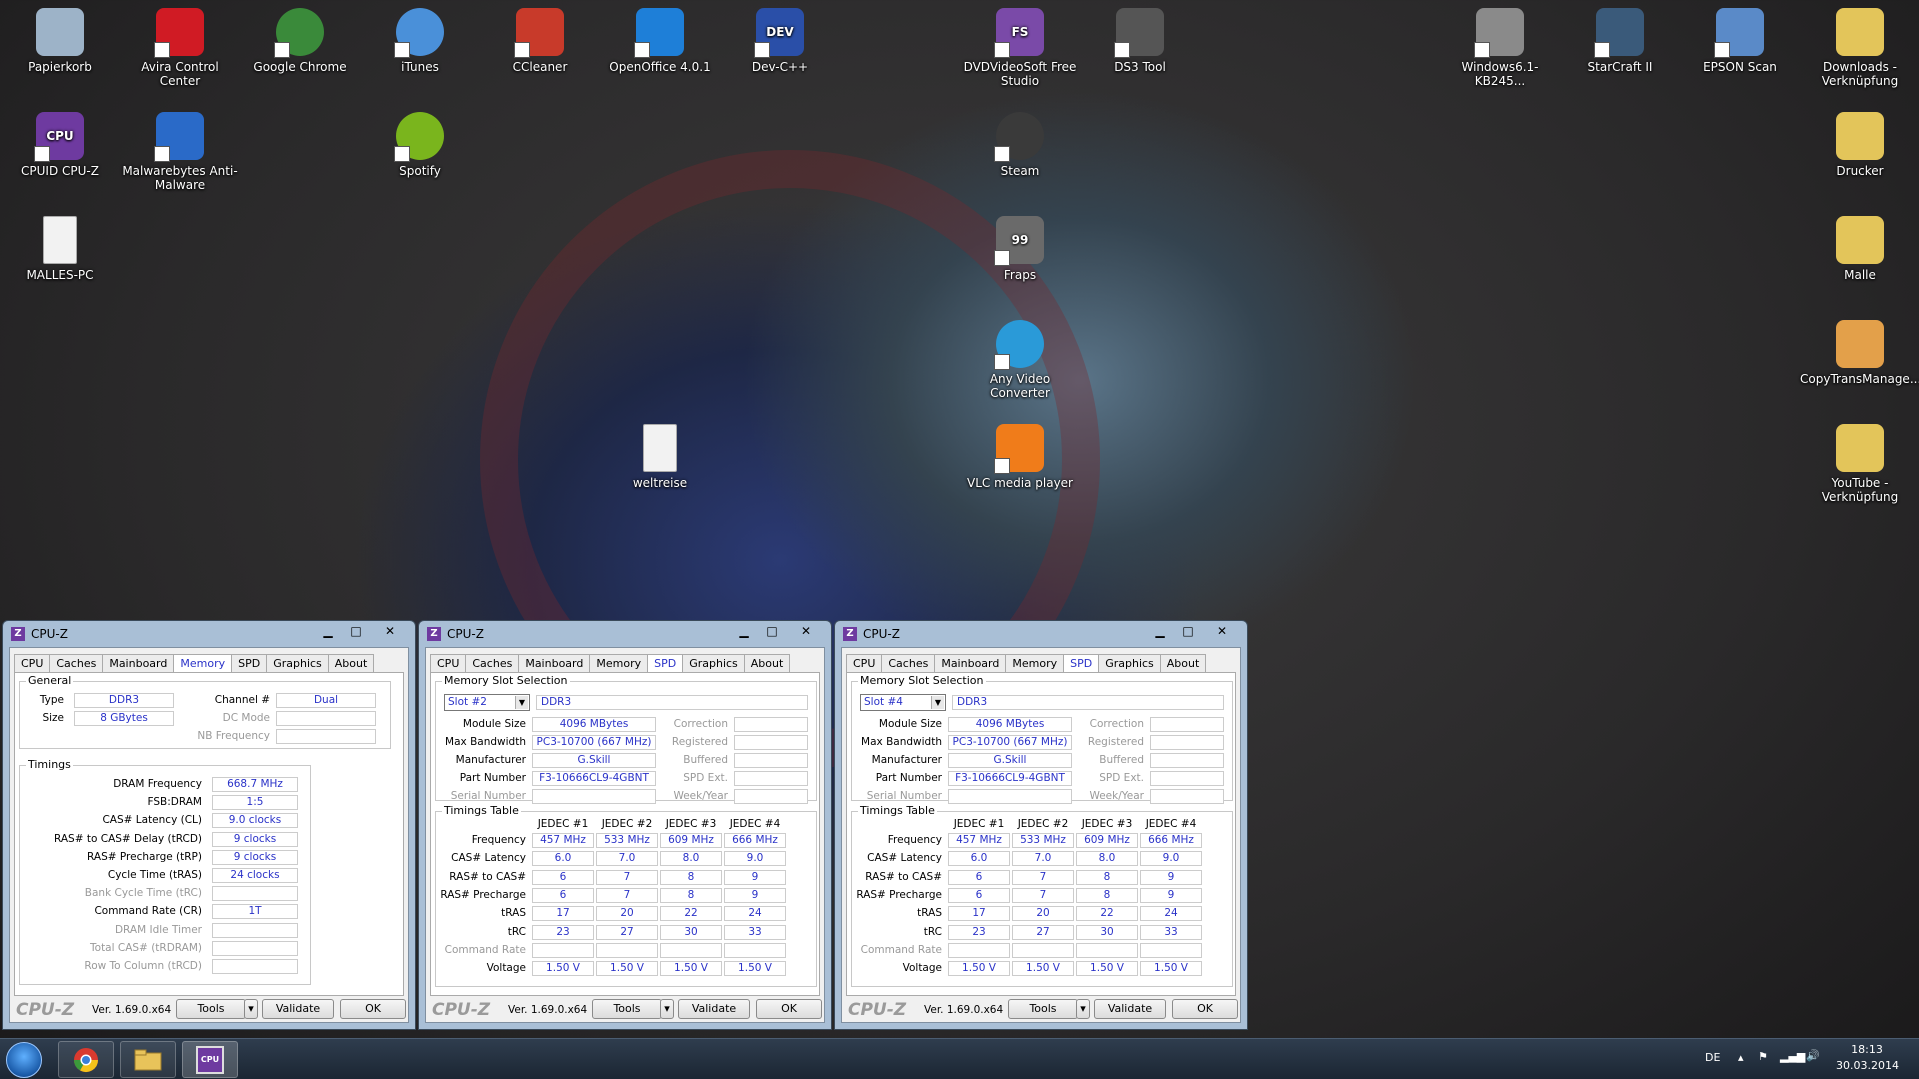 Image resolution: width=1919 pixels, height=1079 pixels. Describe the element at coordinates (1867, 1049) in the screenshot. I see `clock-time: 18:13` at that location.